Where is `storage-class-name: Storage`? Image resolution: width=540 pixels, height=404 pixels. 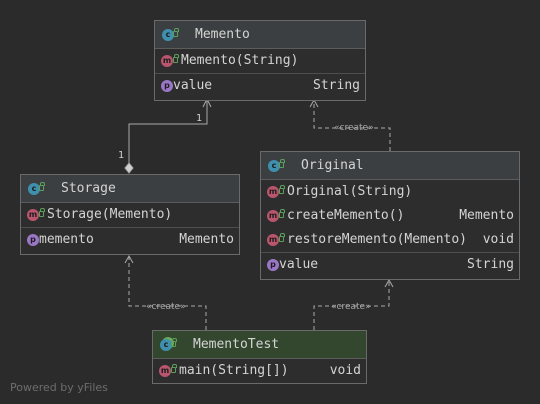 storage-class-name: Storage is located at coordinates (88, 188).